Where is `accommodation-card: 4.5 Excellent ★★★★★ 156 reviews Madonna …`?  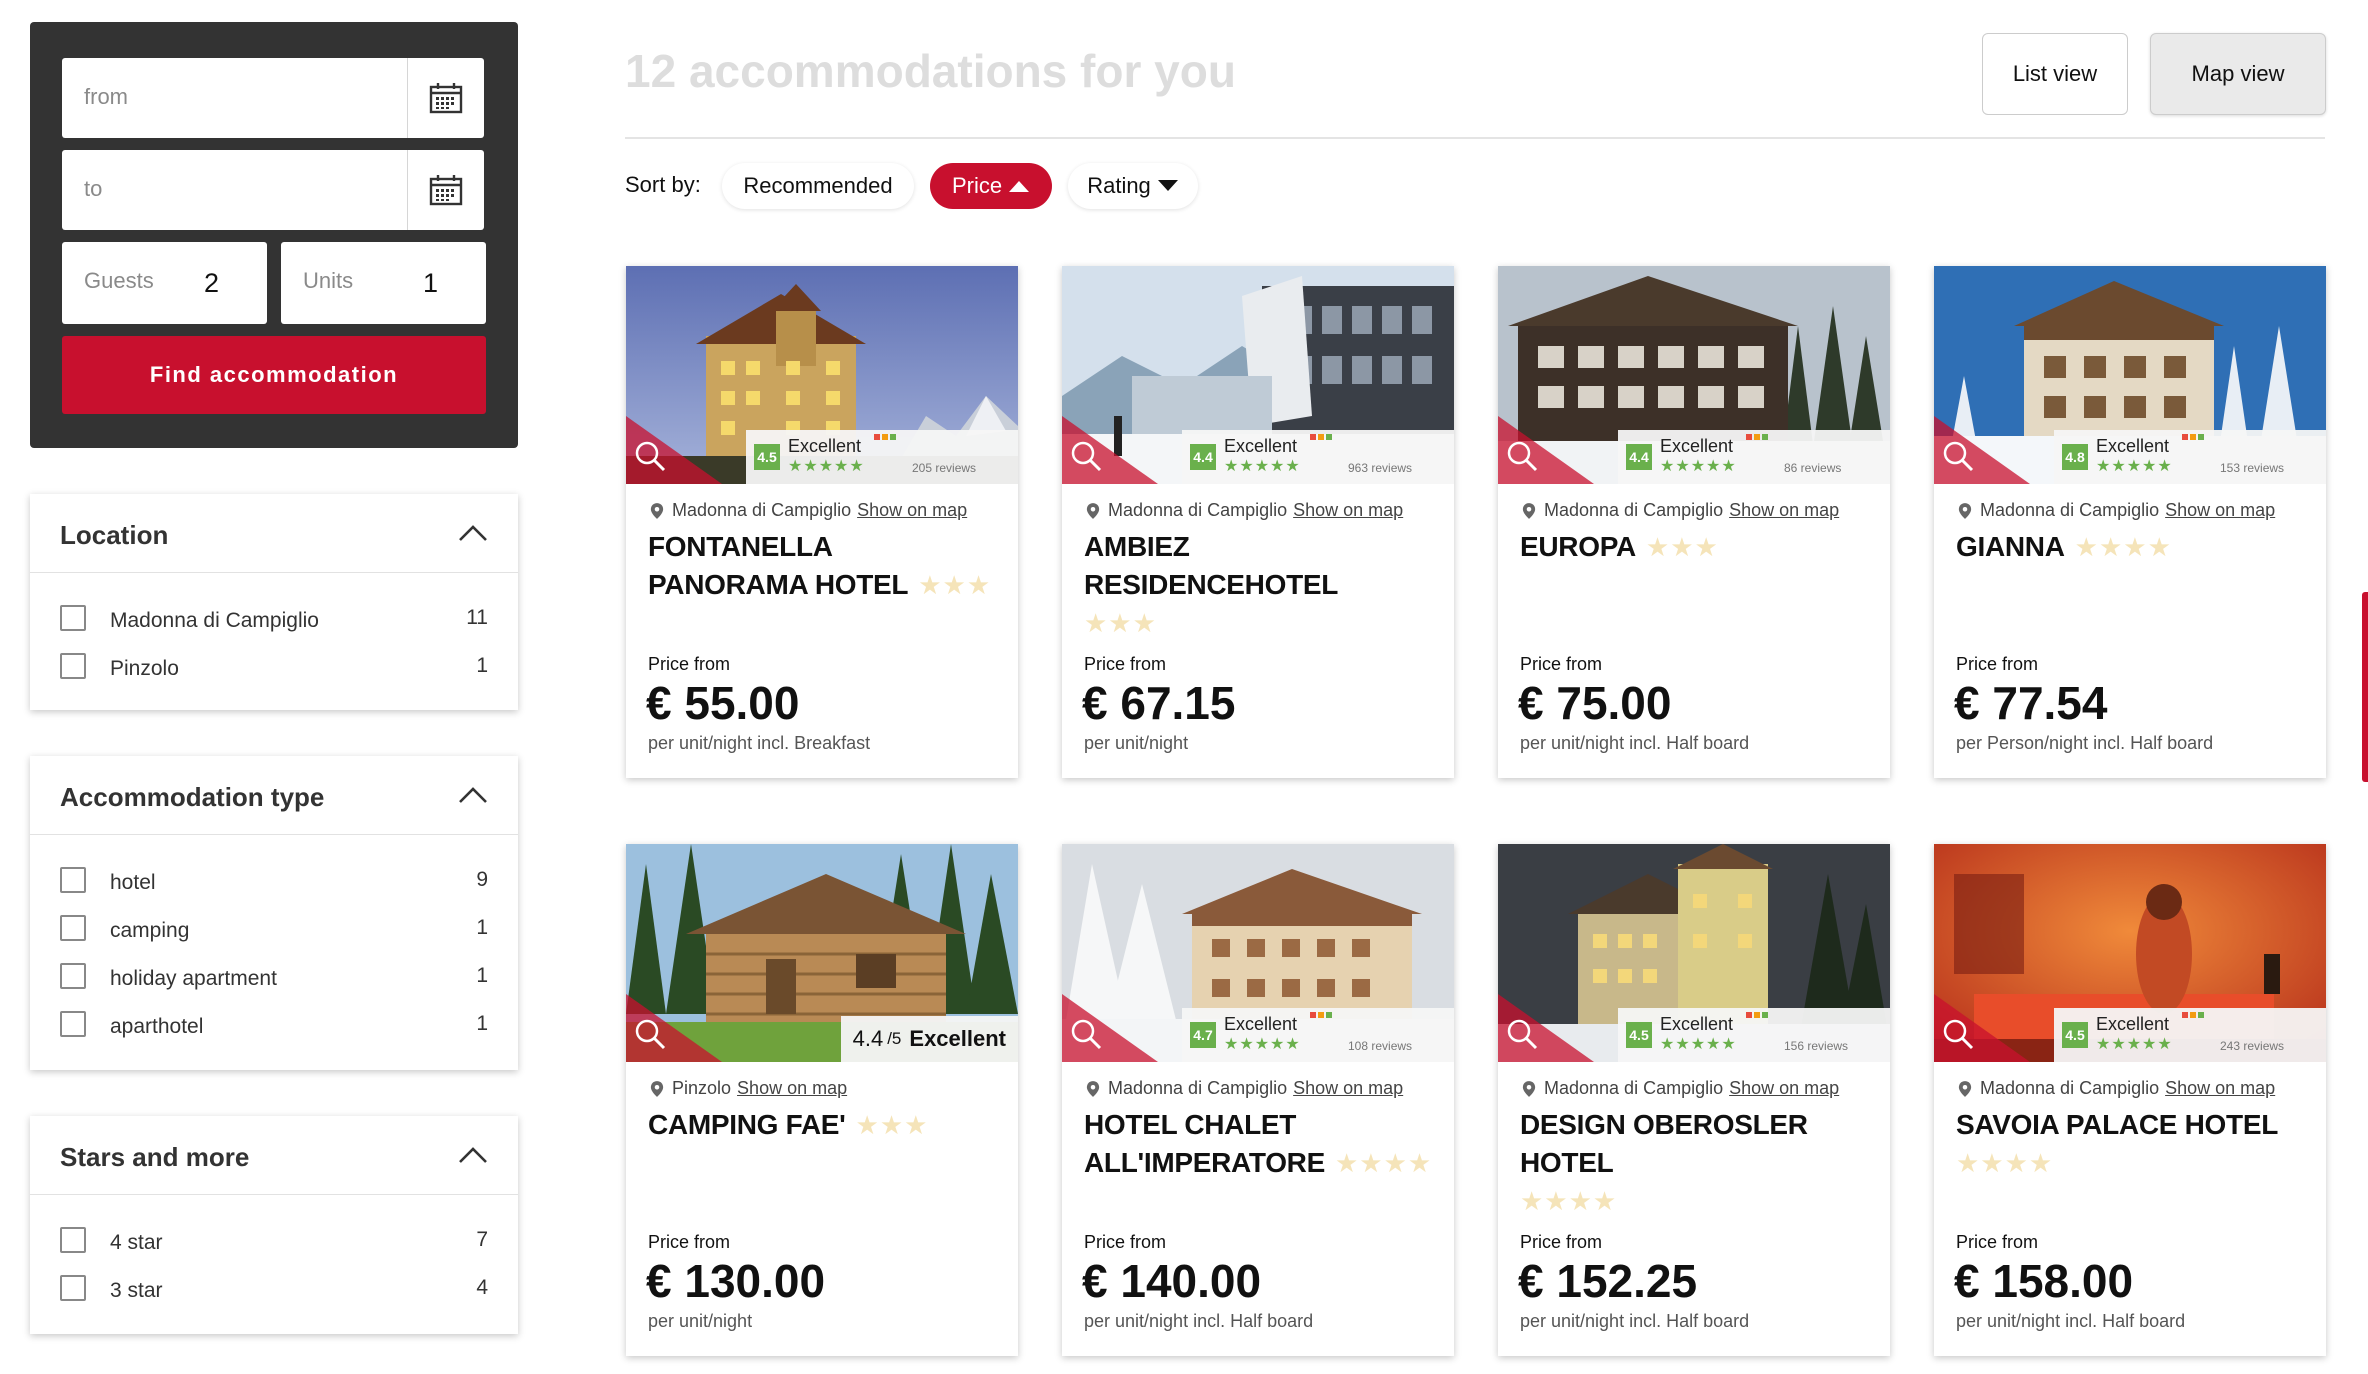
accommodation-card: 4.5 Excellent ★★★★★ 156 reviews Madonna … is located at coordinates (1694, 1100).